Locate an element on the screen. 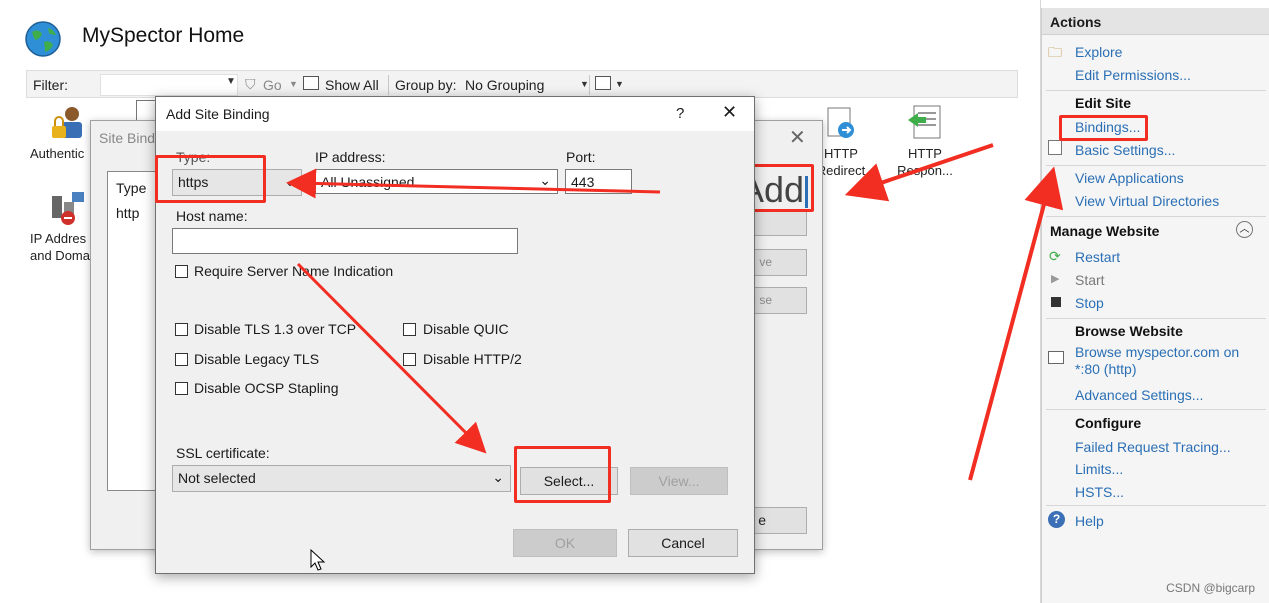  arrow-up-to-bindings is located at coordinates (1016, 323).